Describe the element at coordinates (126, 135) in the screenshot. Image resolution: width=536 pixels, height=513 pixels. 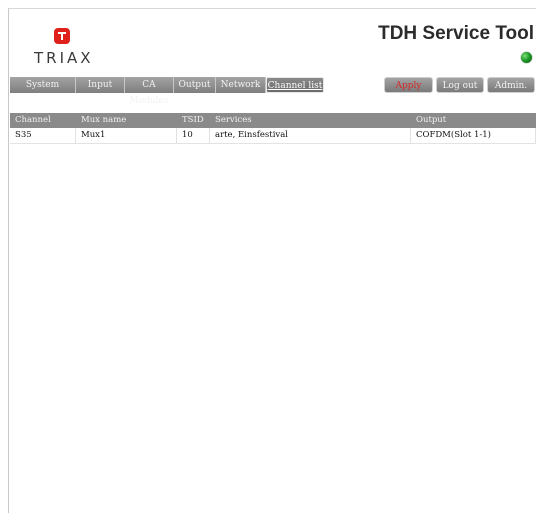
I see `cell-mux-name: Mux1` at that location.